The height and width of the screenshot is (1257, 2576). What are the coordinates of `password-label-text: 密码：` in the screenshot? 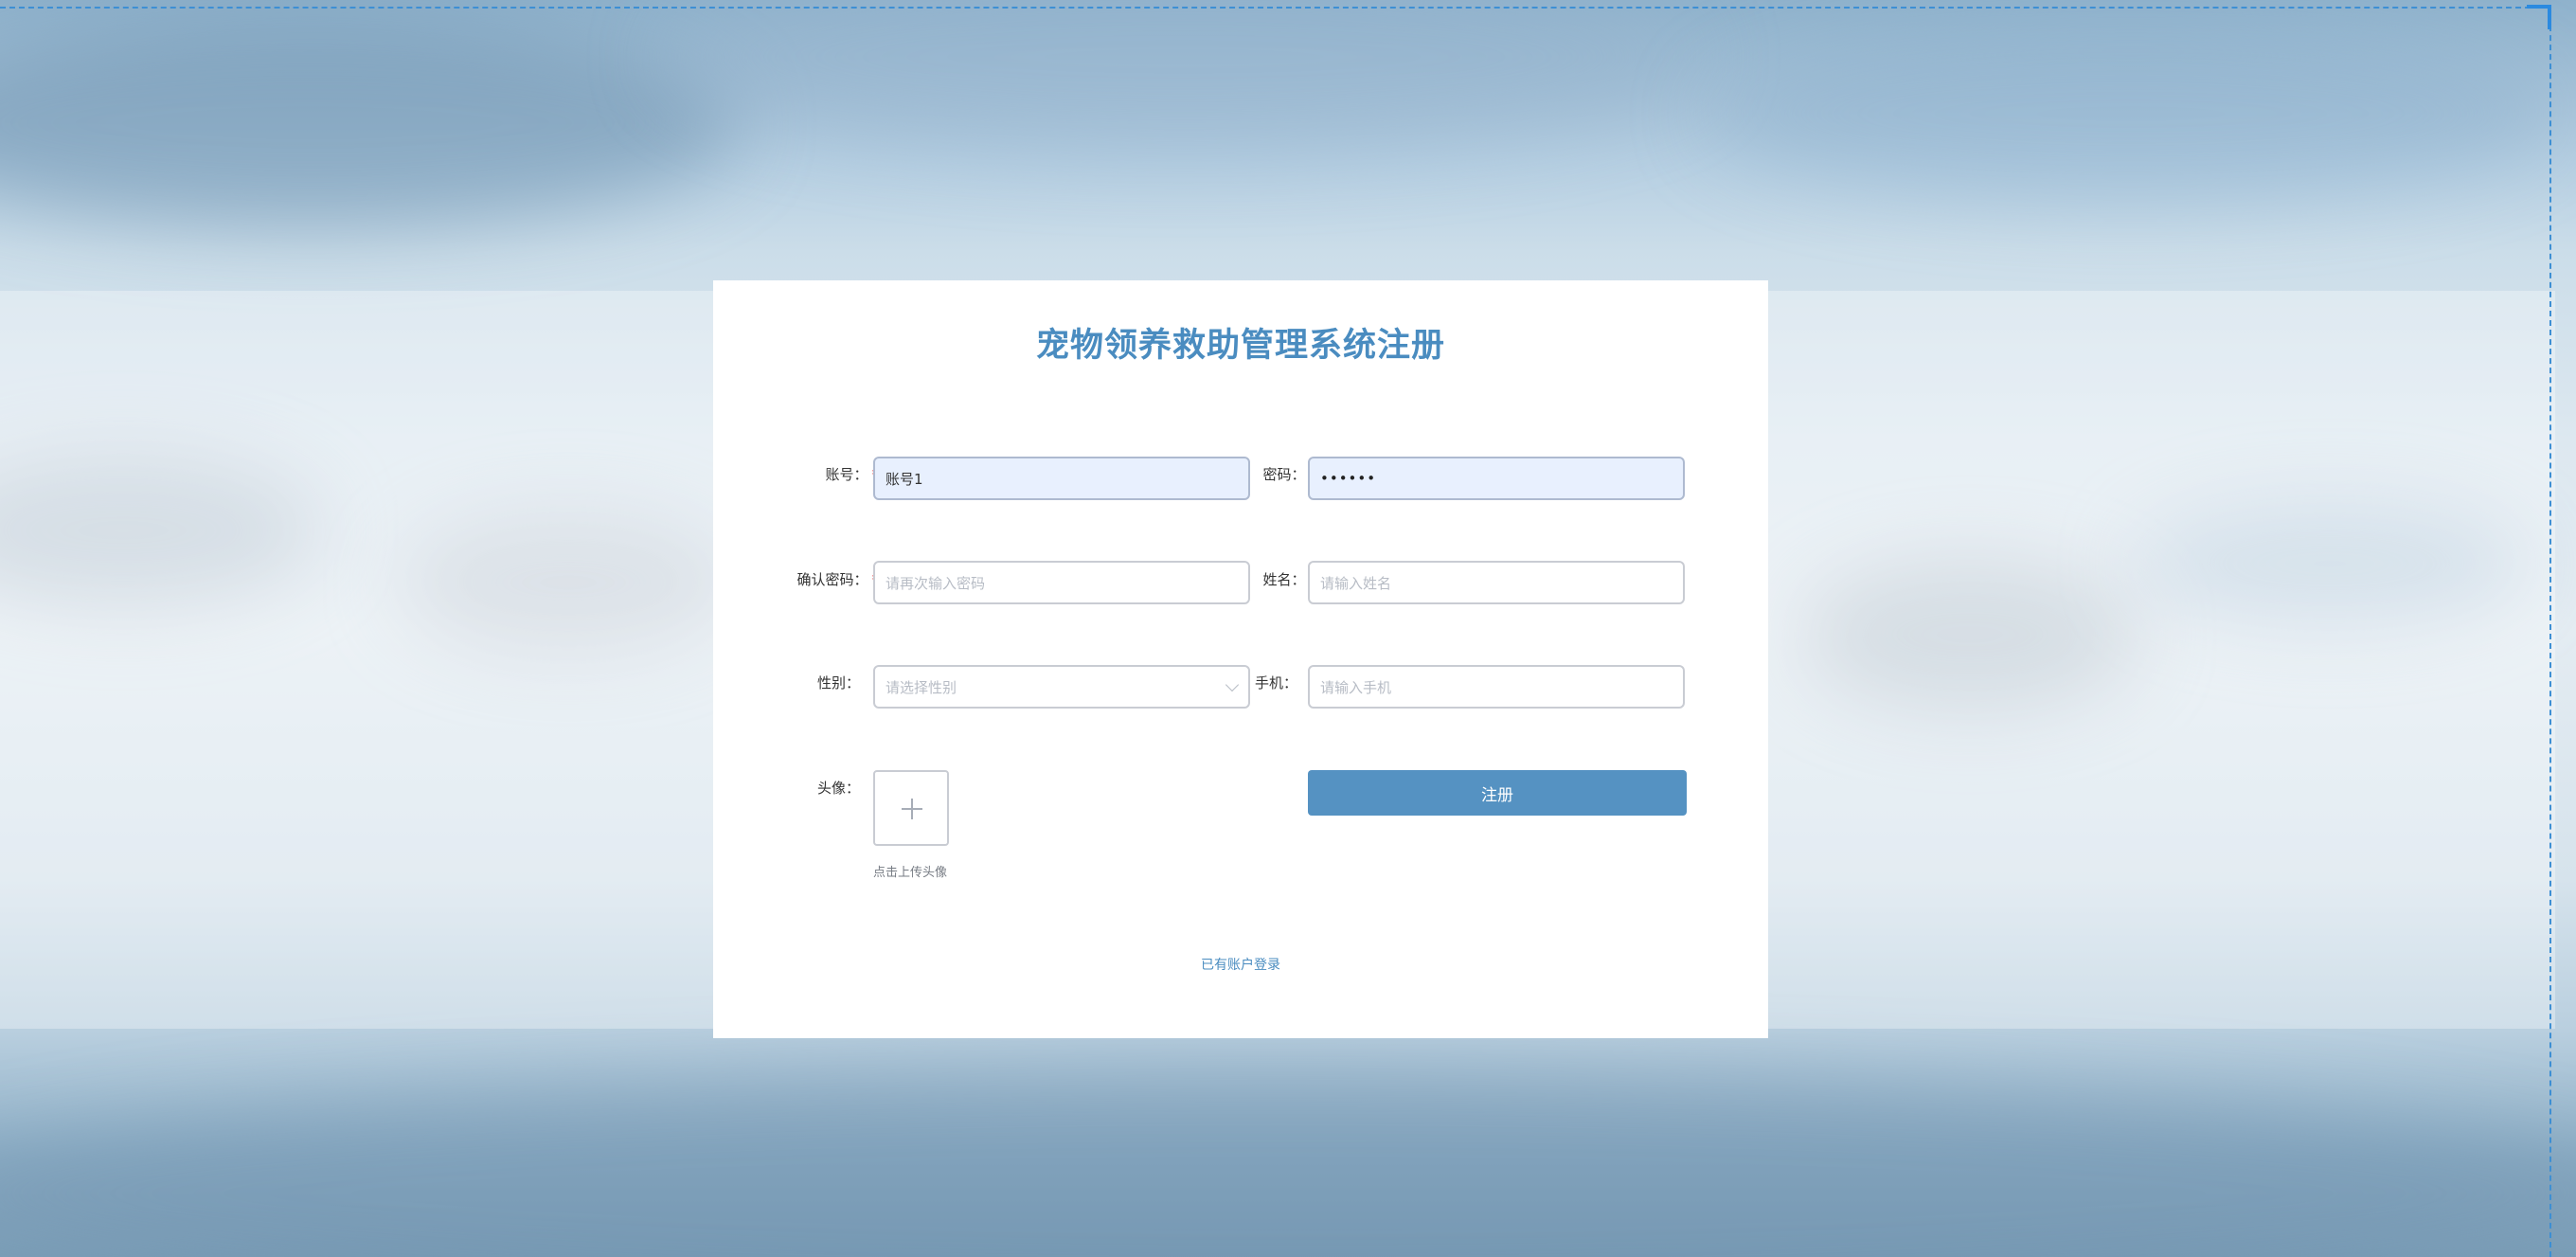 It's located at (1284, 474).